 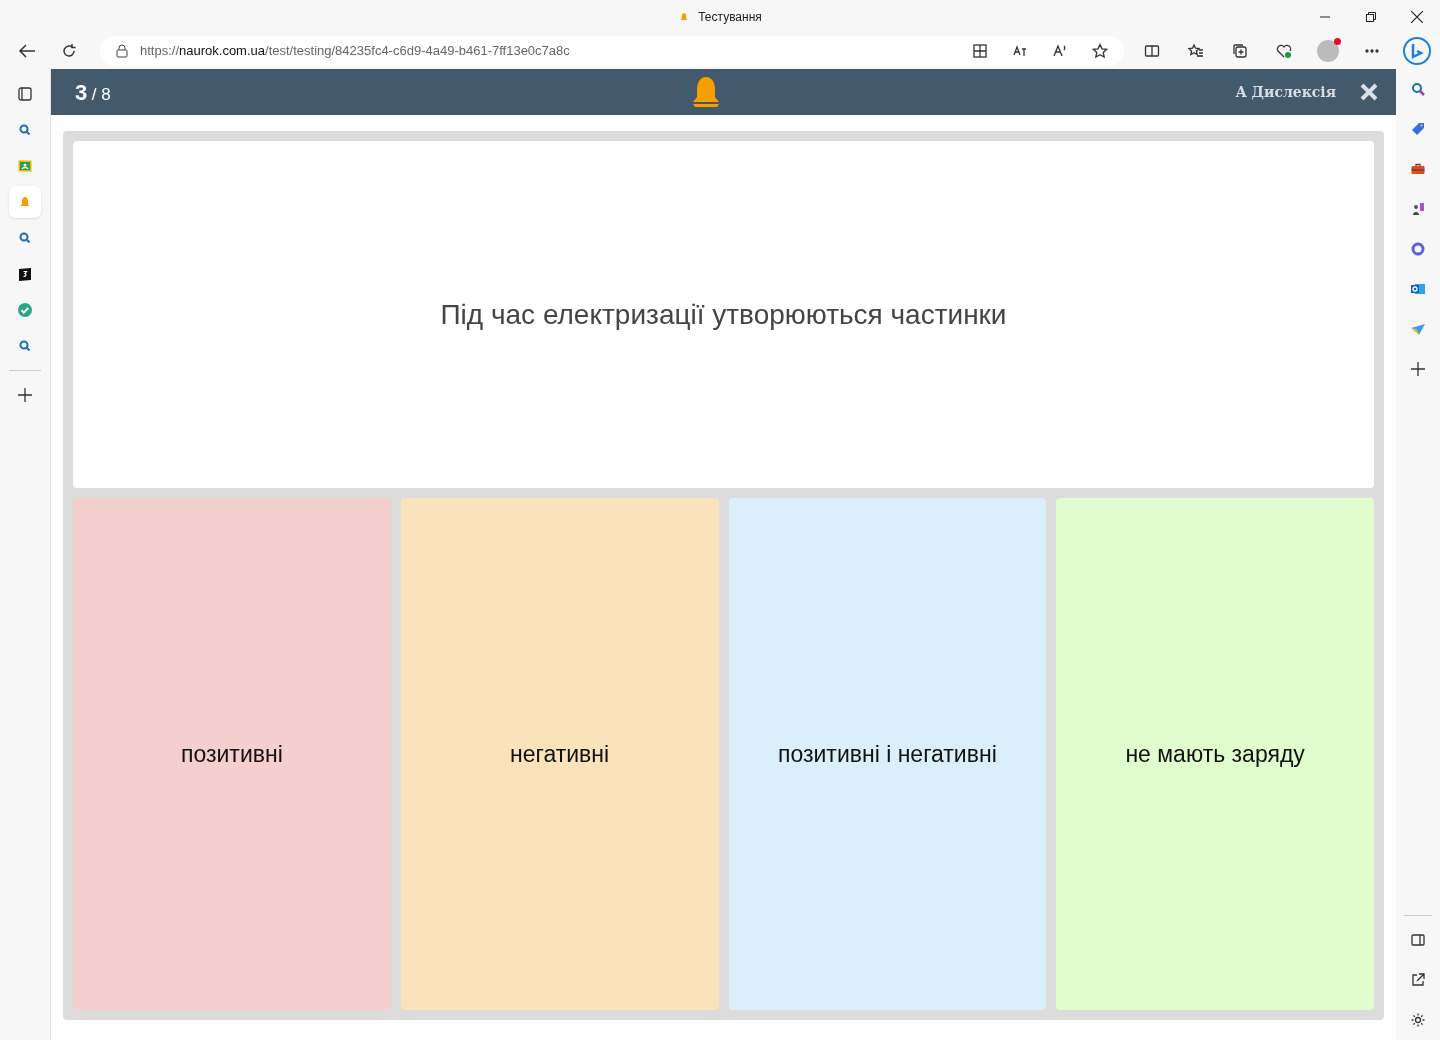 What do you see at coordinates (1418, 289) in the screenshot?
I see `mail-app-icon` at bounding box center [1418, 289].